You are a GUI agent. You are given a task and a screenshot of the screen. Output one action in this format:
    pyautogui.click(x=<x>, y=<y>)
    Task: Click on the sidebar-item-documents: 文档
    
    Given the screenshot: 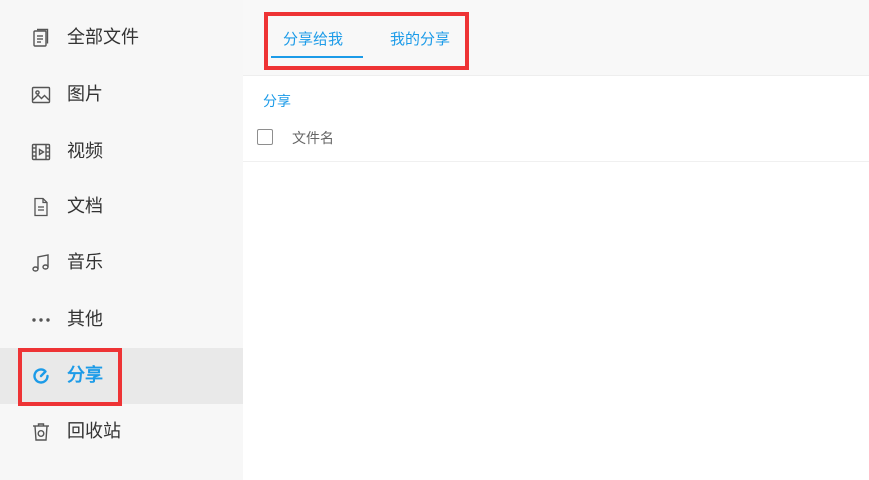 What is the action you would take?
    pyautogui.click(x=121, y=207)
    